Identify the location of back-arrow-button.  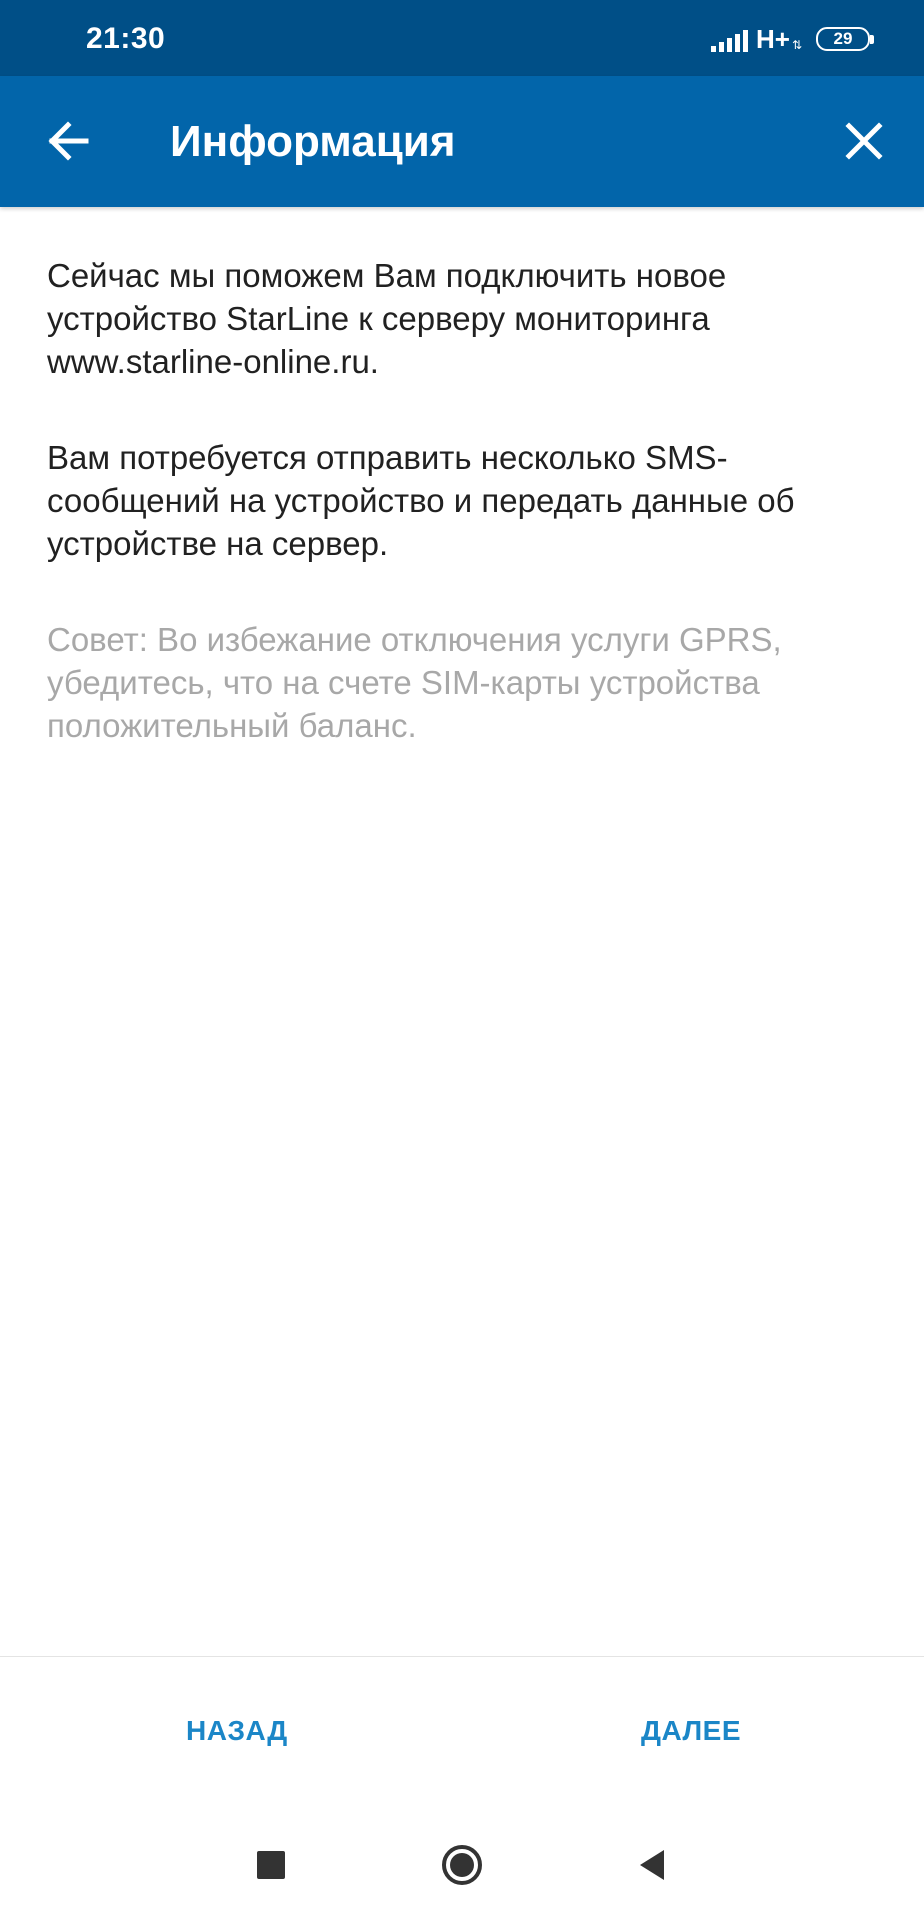
(70, 141).